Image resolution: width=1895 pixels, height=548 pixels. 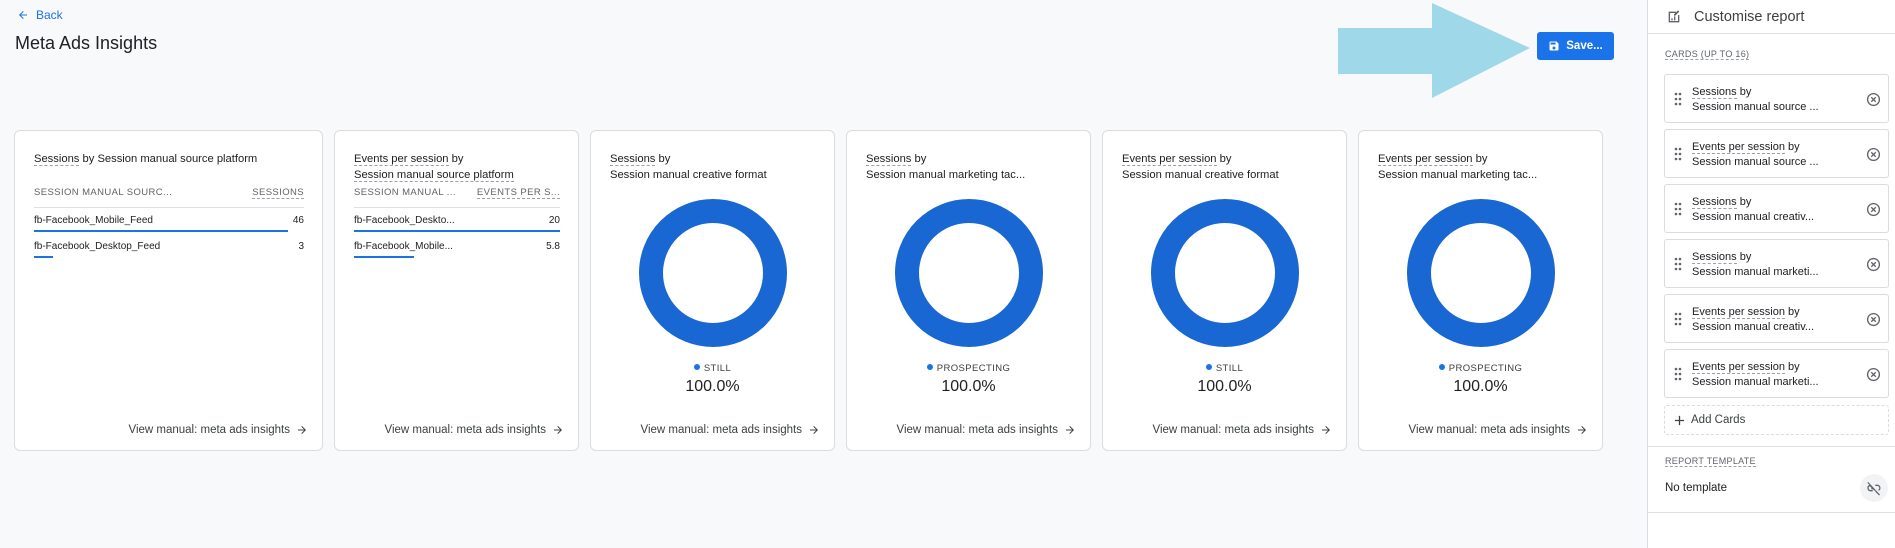 I want to click on panel-card-metric: Events per session, so click(x=1738, y=367).